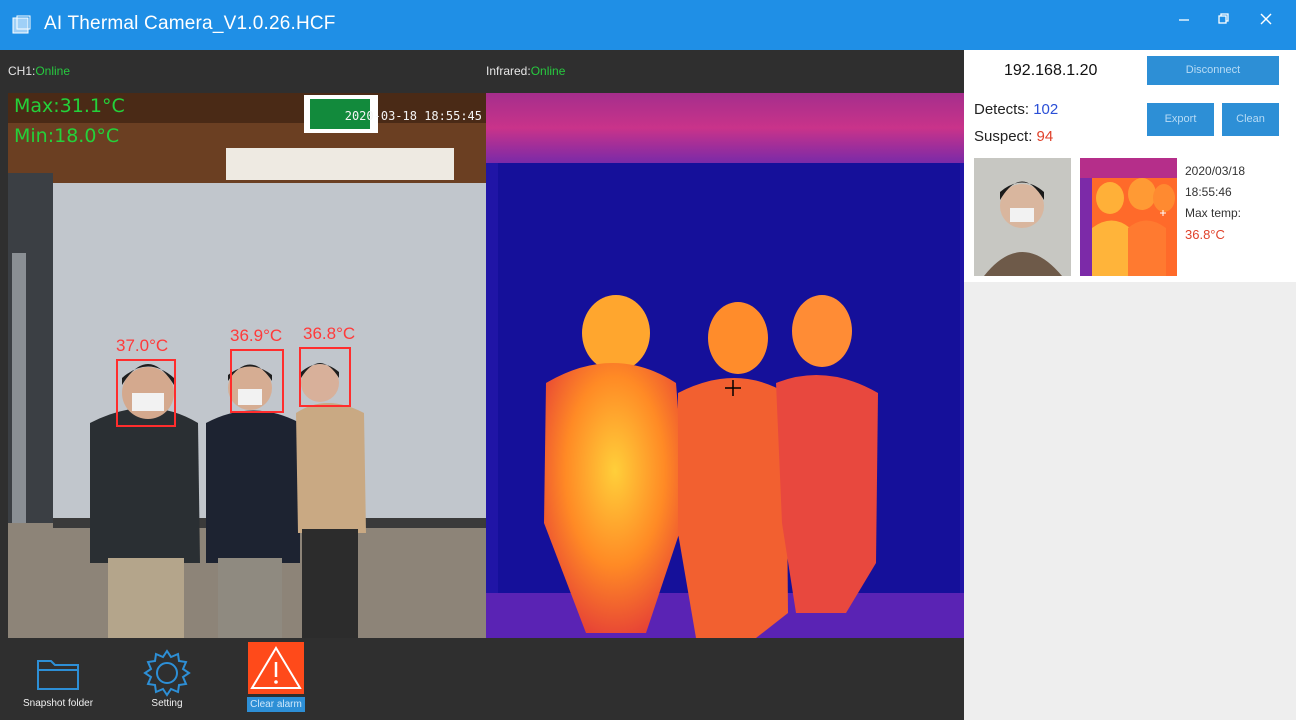 The height and width of the screenshot is (720, 1296). I want to click on export-button: Export, so click(1180, 119).